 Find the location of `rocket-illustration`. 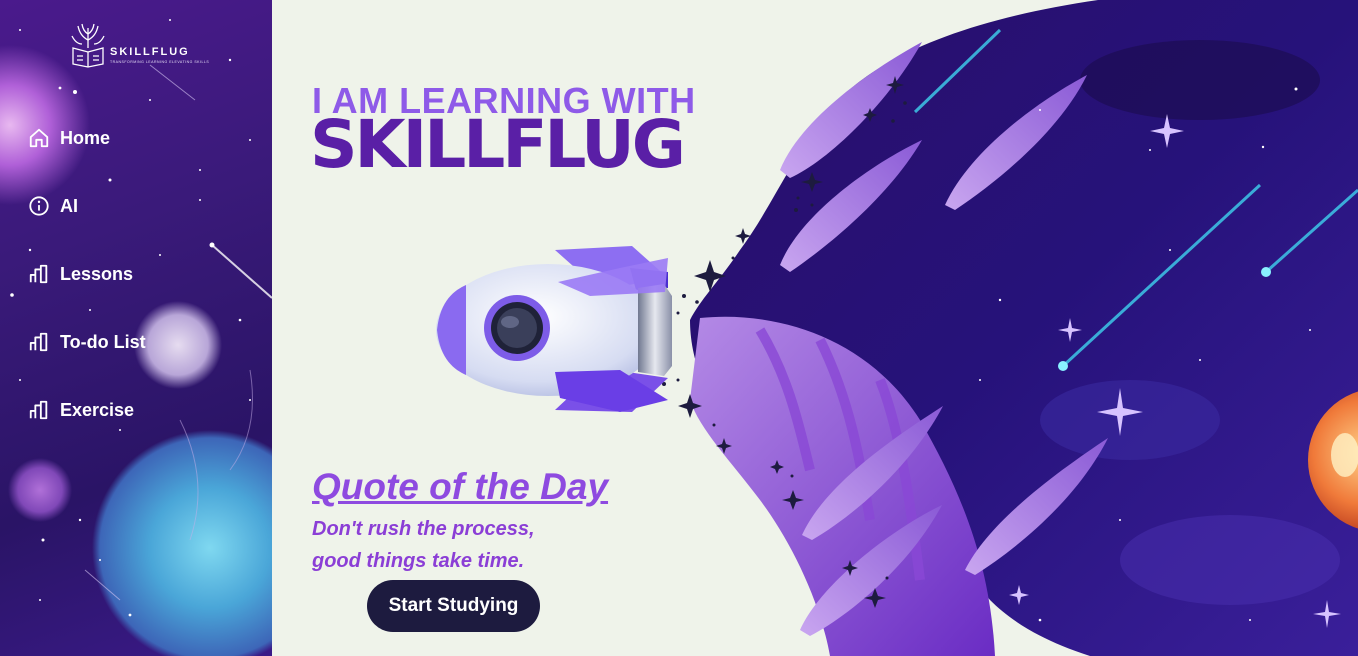

rocket-illustration is located at coordinates (554, 329).